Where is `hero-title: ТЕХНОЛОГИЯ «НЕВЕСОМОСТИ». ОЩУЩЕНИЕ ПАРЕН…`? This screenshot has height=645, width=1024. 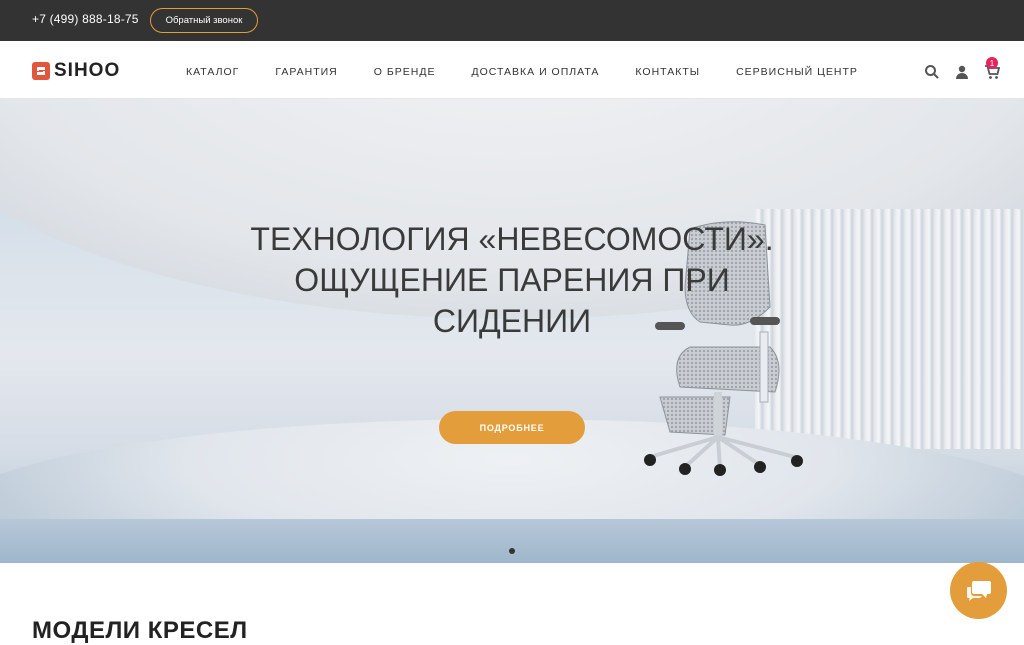
hero-title: ТЕХНОЛОГИЯ «НЕВЕСОМОСТИ». ОЩУЩЕНИЕ ПАРЕН… is located at coordinates (512, 280).